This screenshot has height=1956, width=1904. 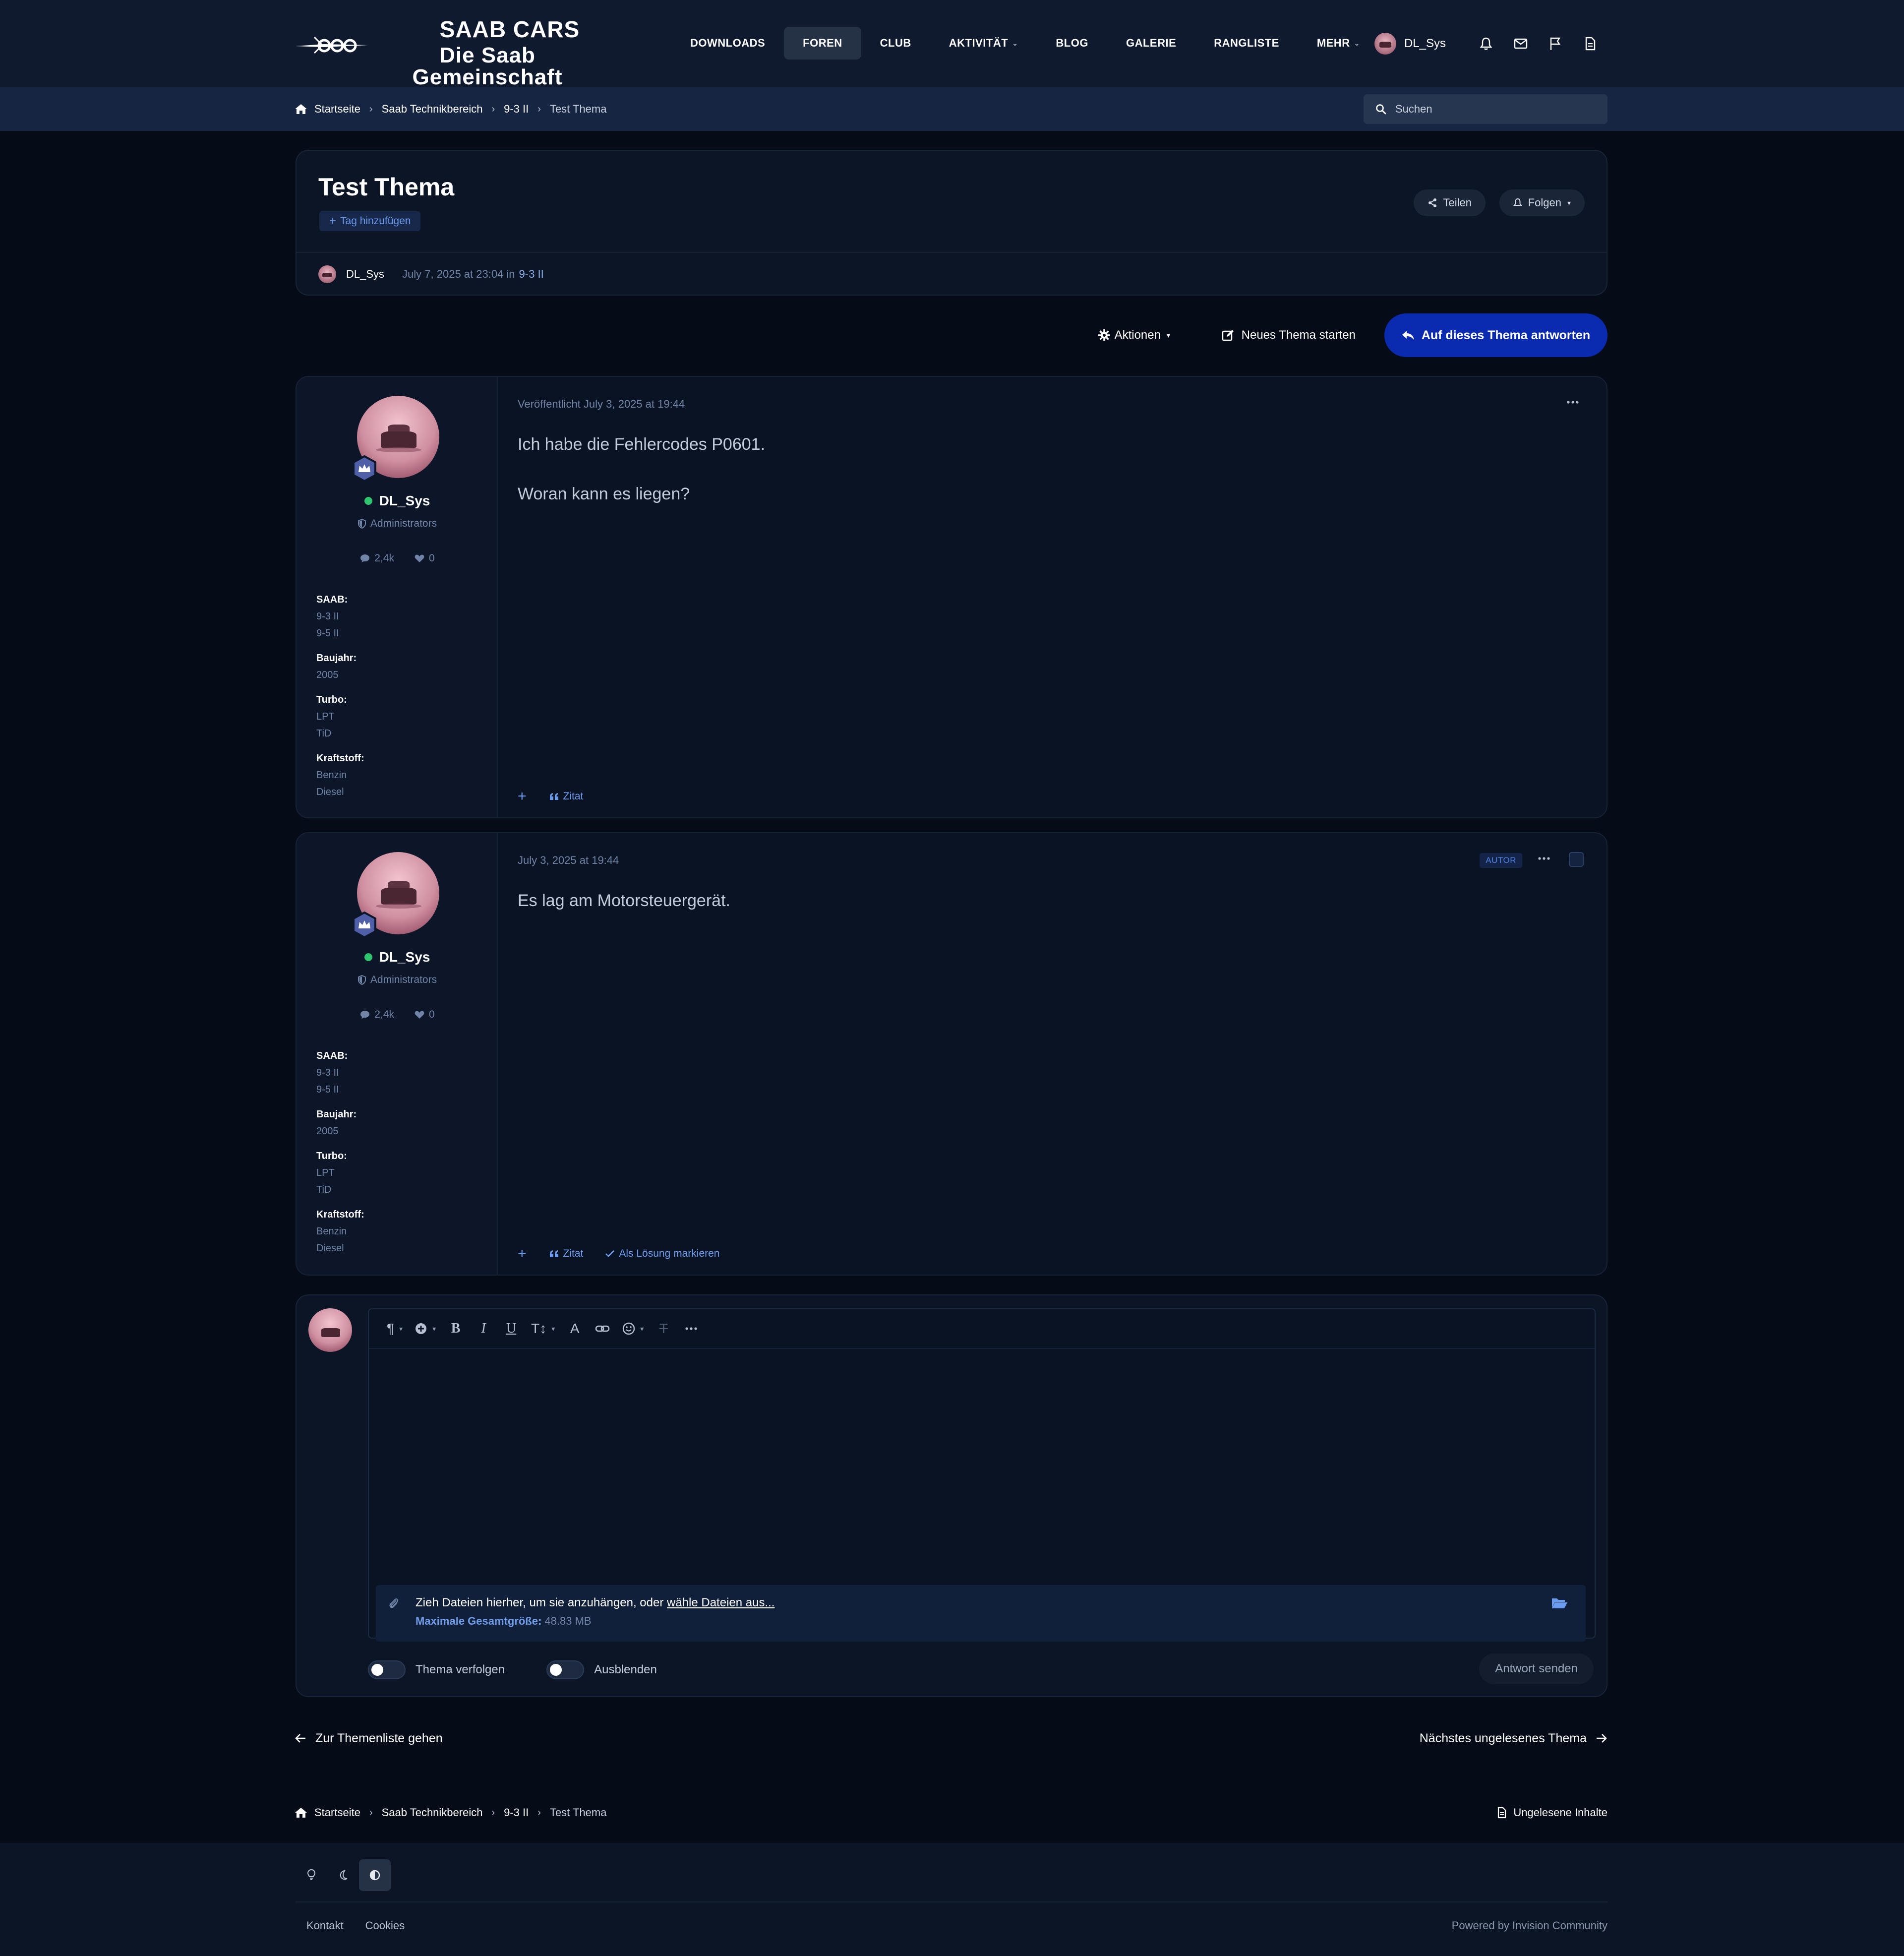 What do you see at coordinates (365, 558) in the screenshot?
I see `comment-icon` at bounding box center [365, 558].